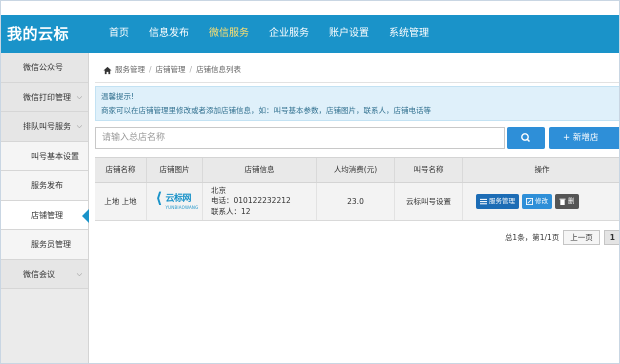 The image size is (620, 364). Describe the element at coordinates (39, 274) in the screenshot. I see `sidebar-item-label: 微信会议` at that location.